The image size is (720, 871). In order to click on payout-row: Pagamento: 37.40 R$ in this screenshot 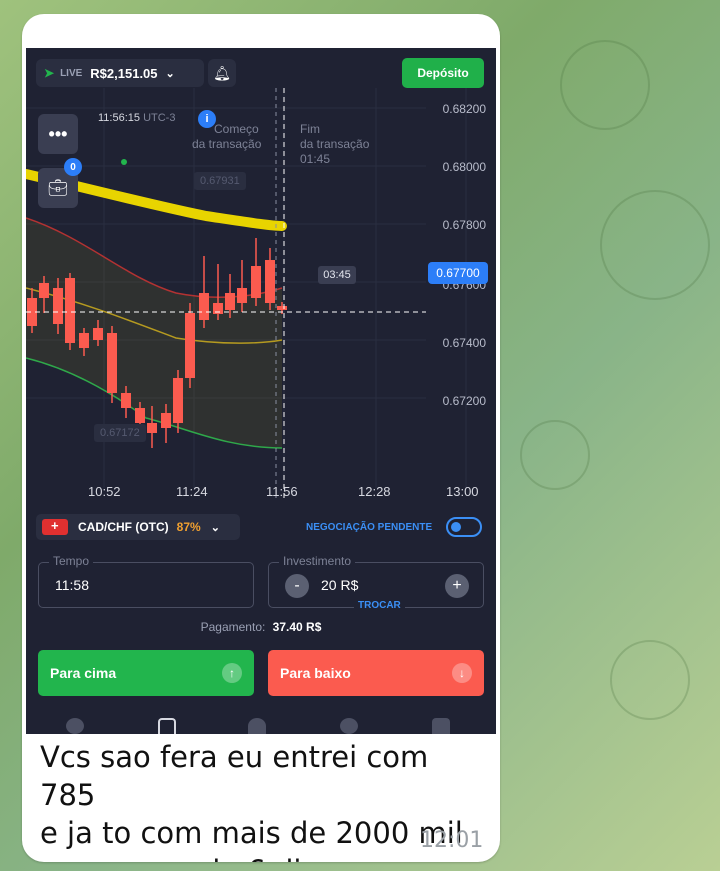, I will do `click(261, 627)`.